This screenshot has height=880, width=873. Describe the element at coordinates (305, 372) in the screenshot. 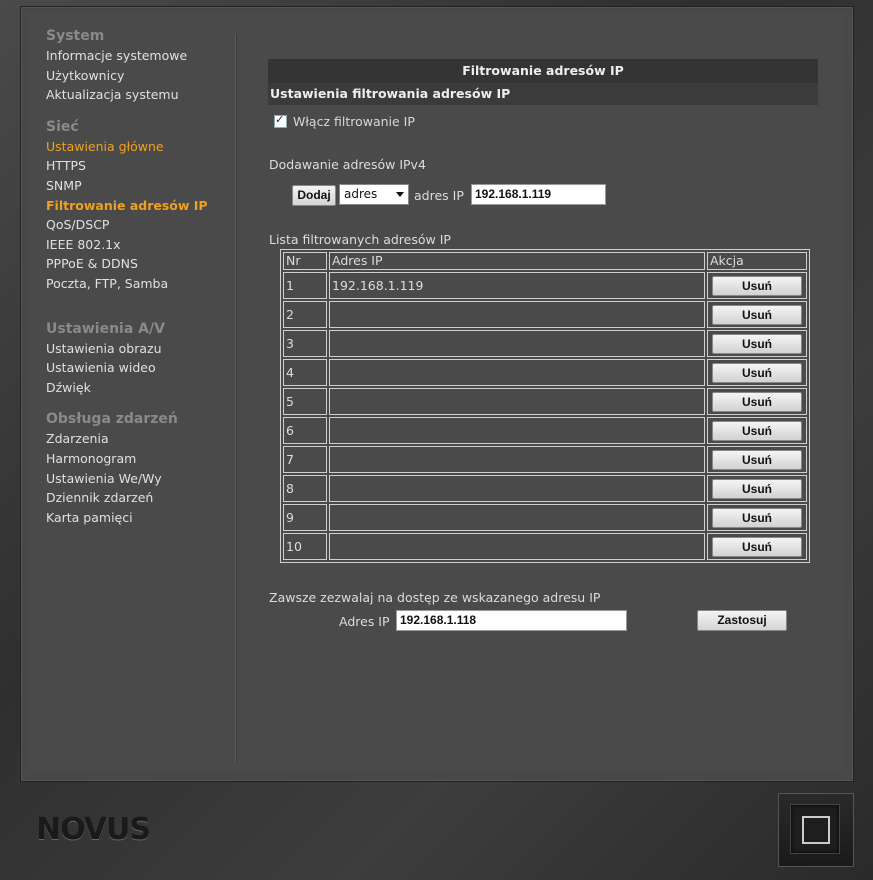

I see `row-nr: 4` at that location.